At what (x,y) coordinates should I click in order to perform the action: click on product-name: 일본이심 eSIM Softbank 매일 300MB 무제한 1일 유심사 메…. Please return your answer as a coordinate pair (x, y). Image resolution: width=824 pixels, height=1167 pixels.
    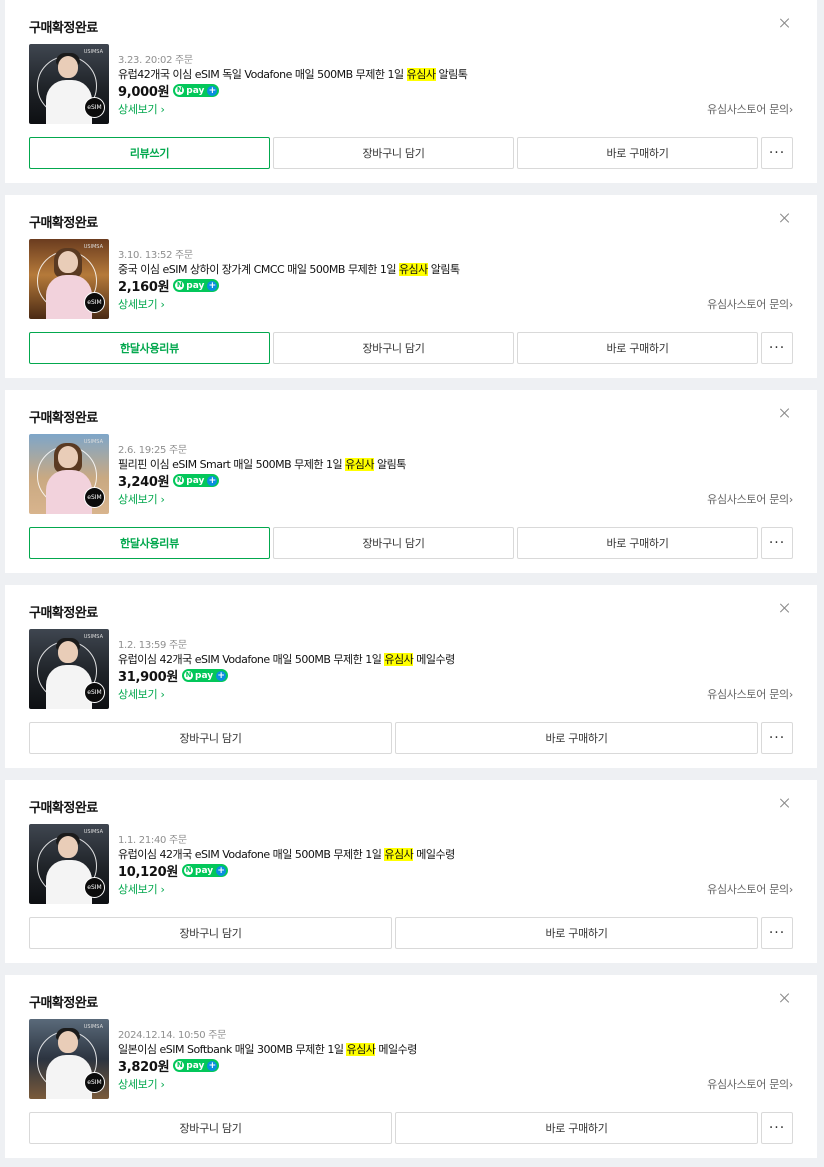
    Looking at the image, I should click on (267, 1049).